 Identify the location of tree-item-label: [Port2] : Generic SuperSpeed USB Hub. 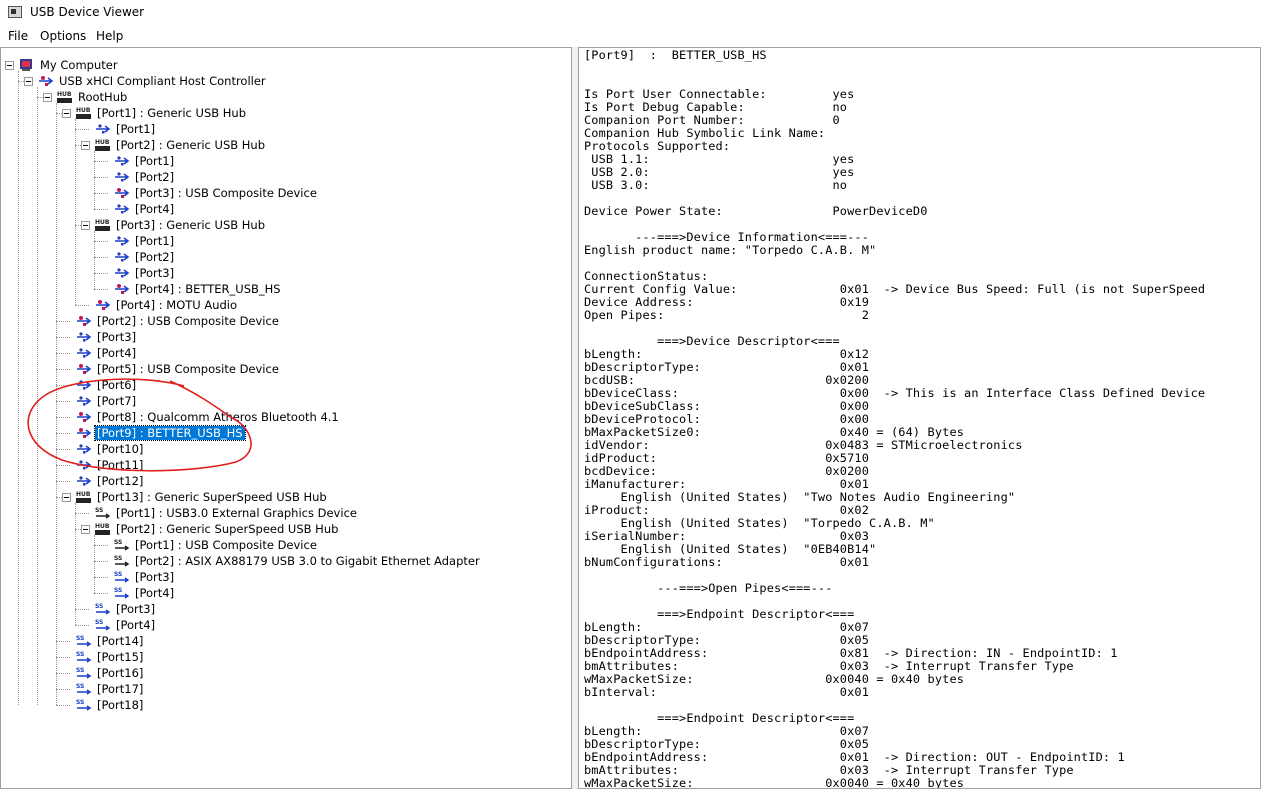
(227, 529).